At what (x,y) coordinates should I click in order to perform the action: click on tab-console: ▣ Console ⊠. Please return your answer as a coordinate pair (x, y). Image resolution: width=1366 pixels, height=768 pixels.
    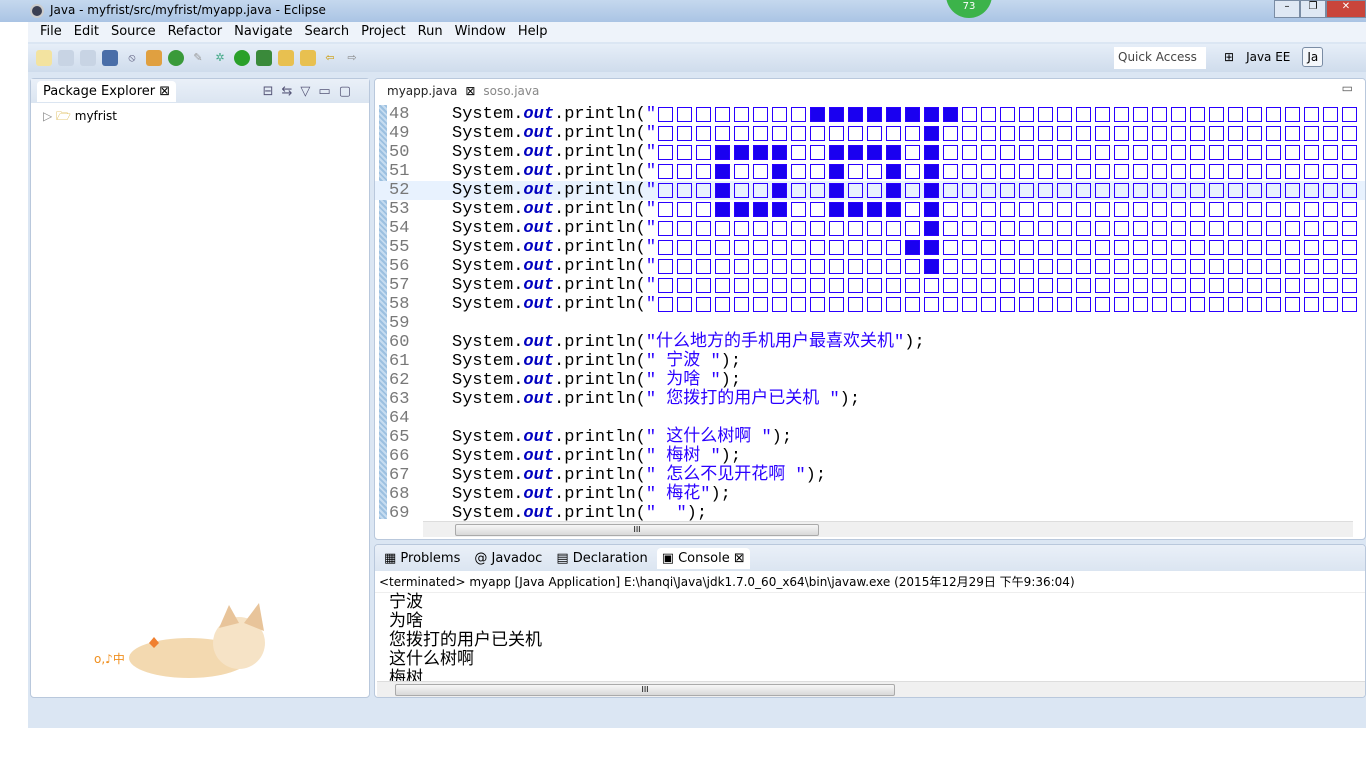
    Looking at the image, I should click on (703, 558).